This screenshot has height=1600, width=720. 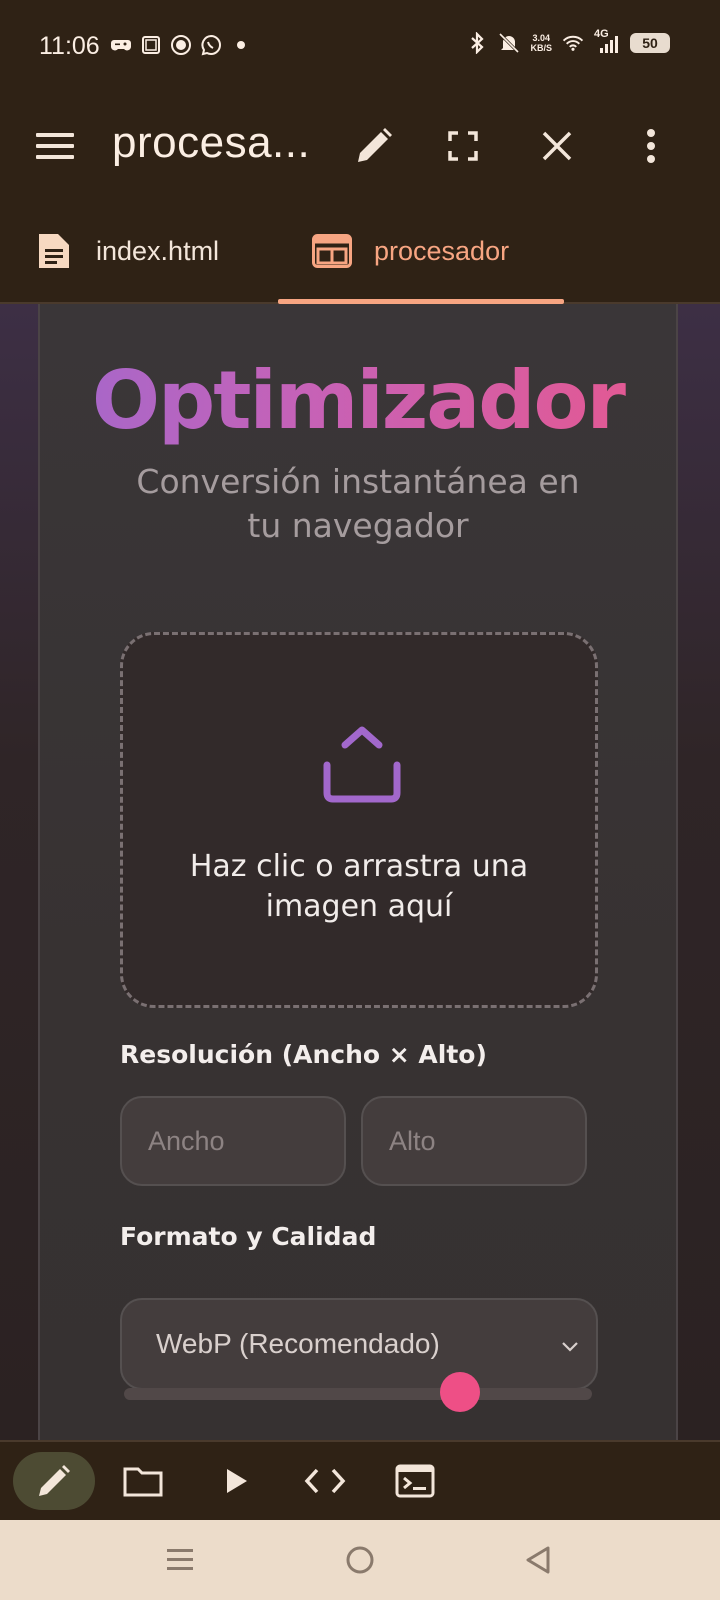 I want to click on more-vert-icon, so click(x=651, y=146).